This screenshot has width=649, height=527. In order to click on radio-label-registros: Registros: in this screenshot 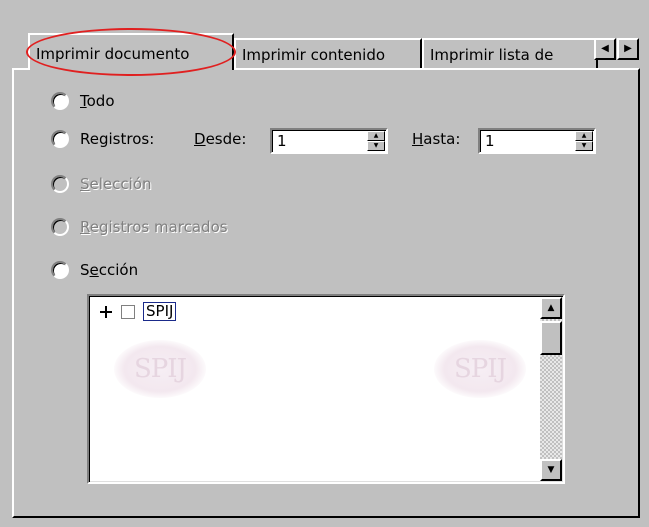, I will do `click(117, 139)`.